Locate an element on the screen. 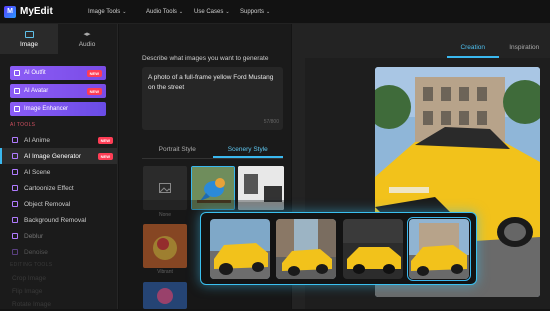 The height and width of the screenshot is (311, 550). promo-label: AI Avatar is located at coordinates (36, 91).